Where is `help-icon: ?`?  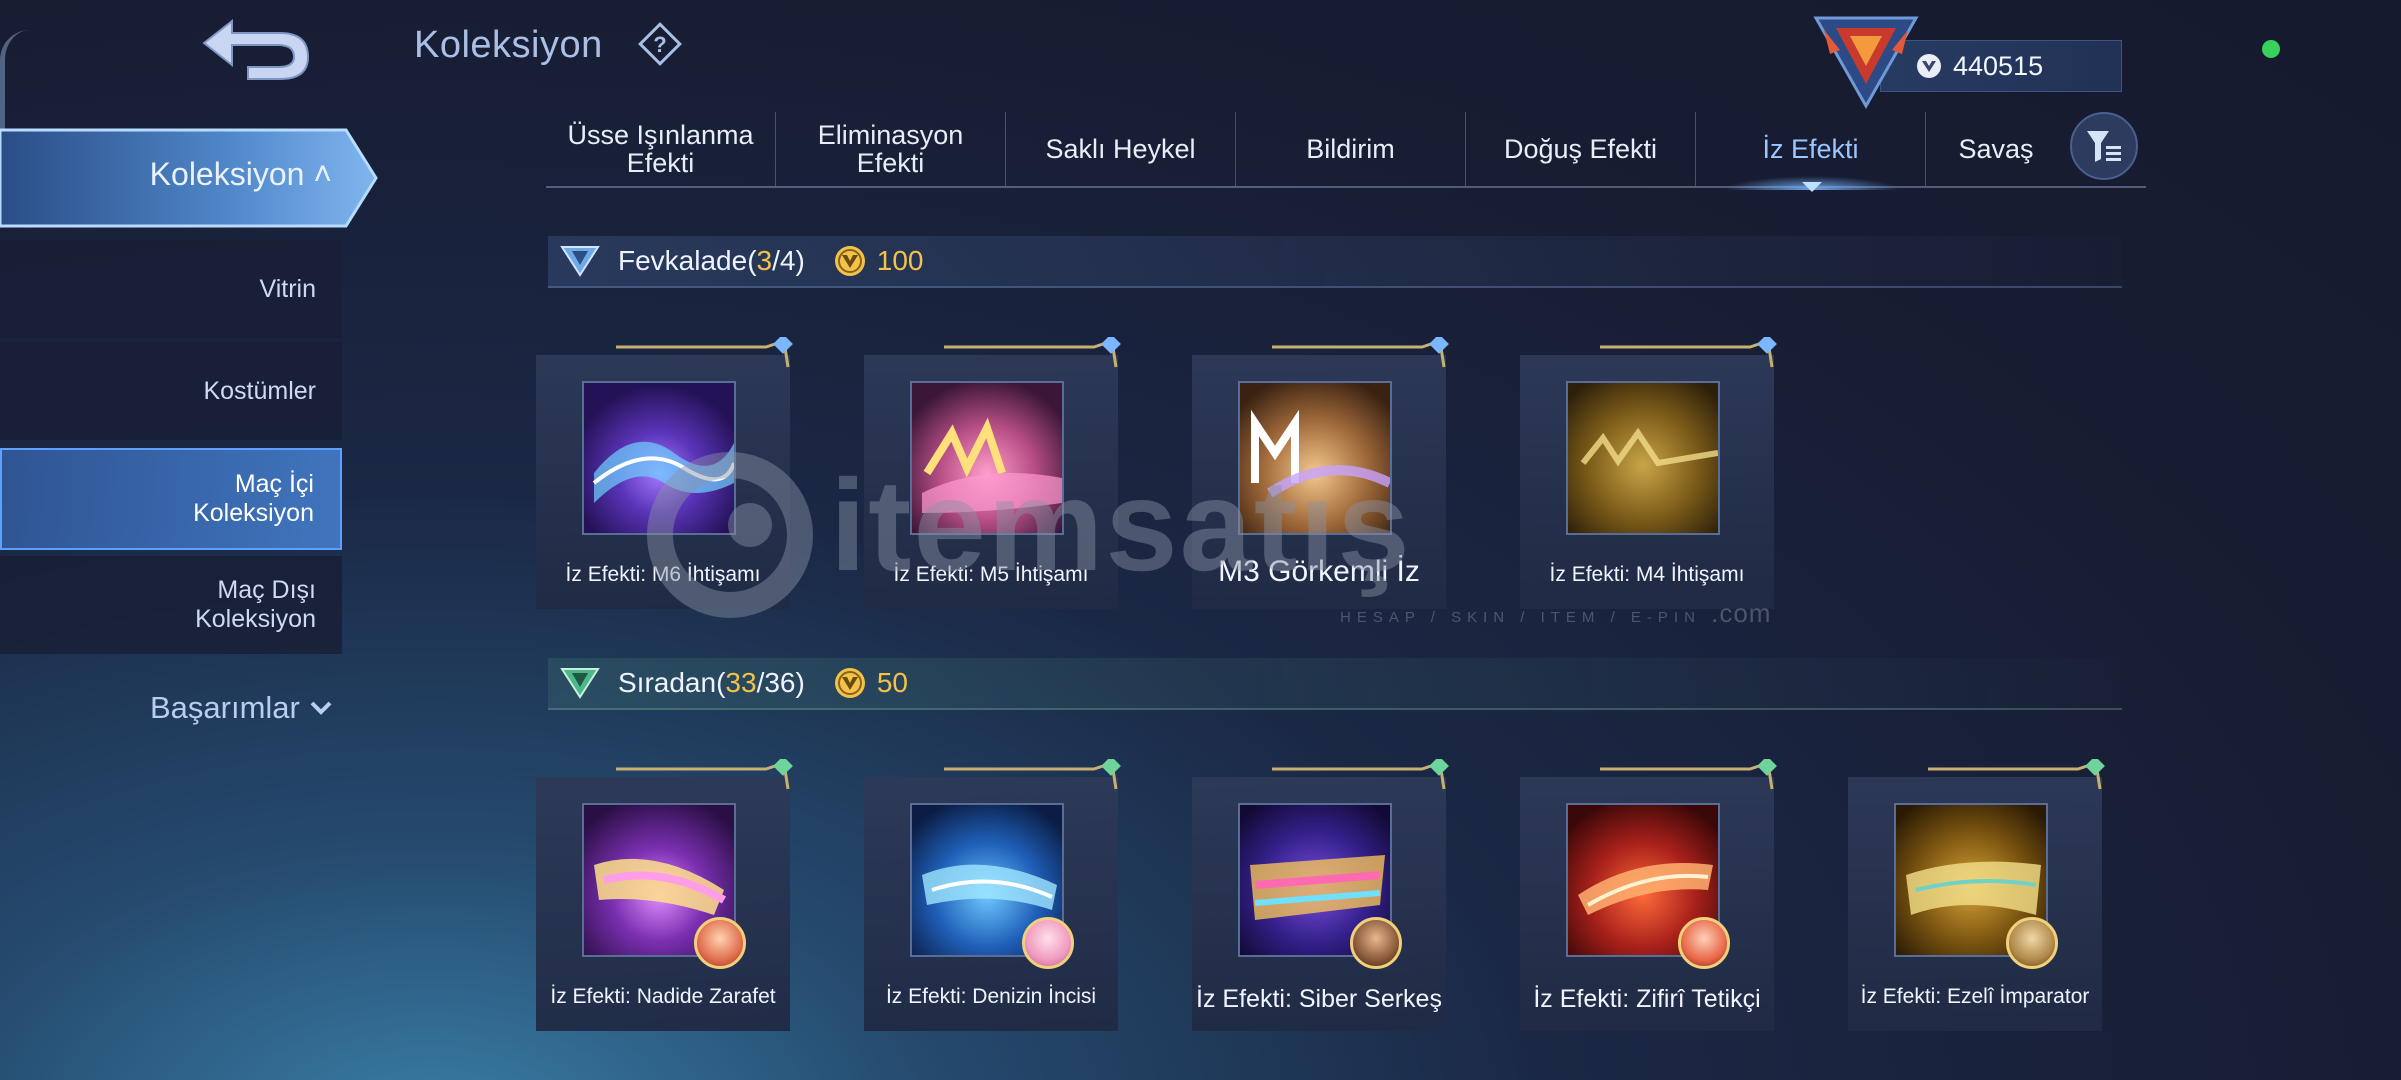
help-icon: ? is located at coordinates (660, 44).